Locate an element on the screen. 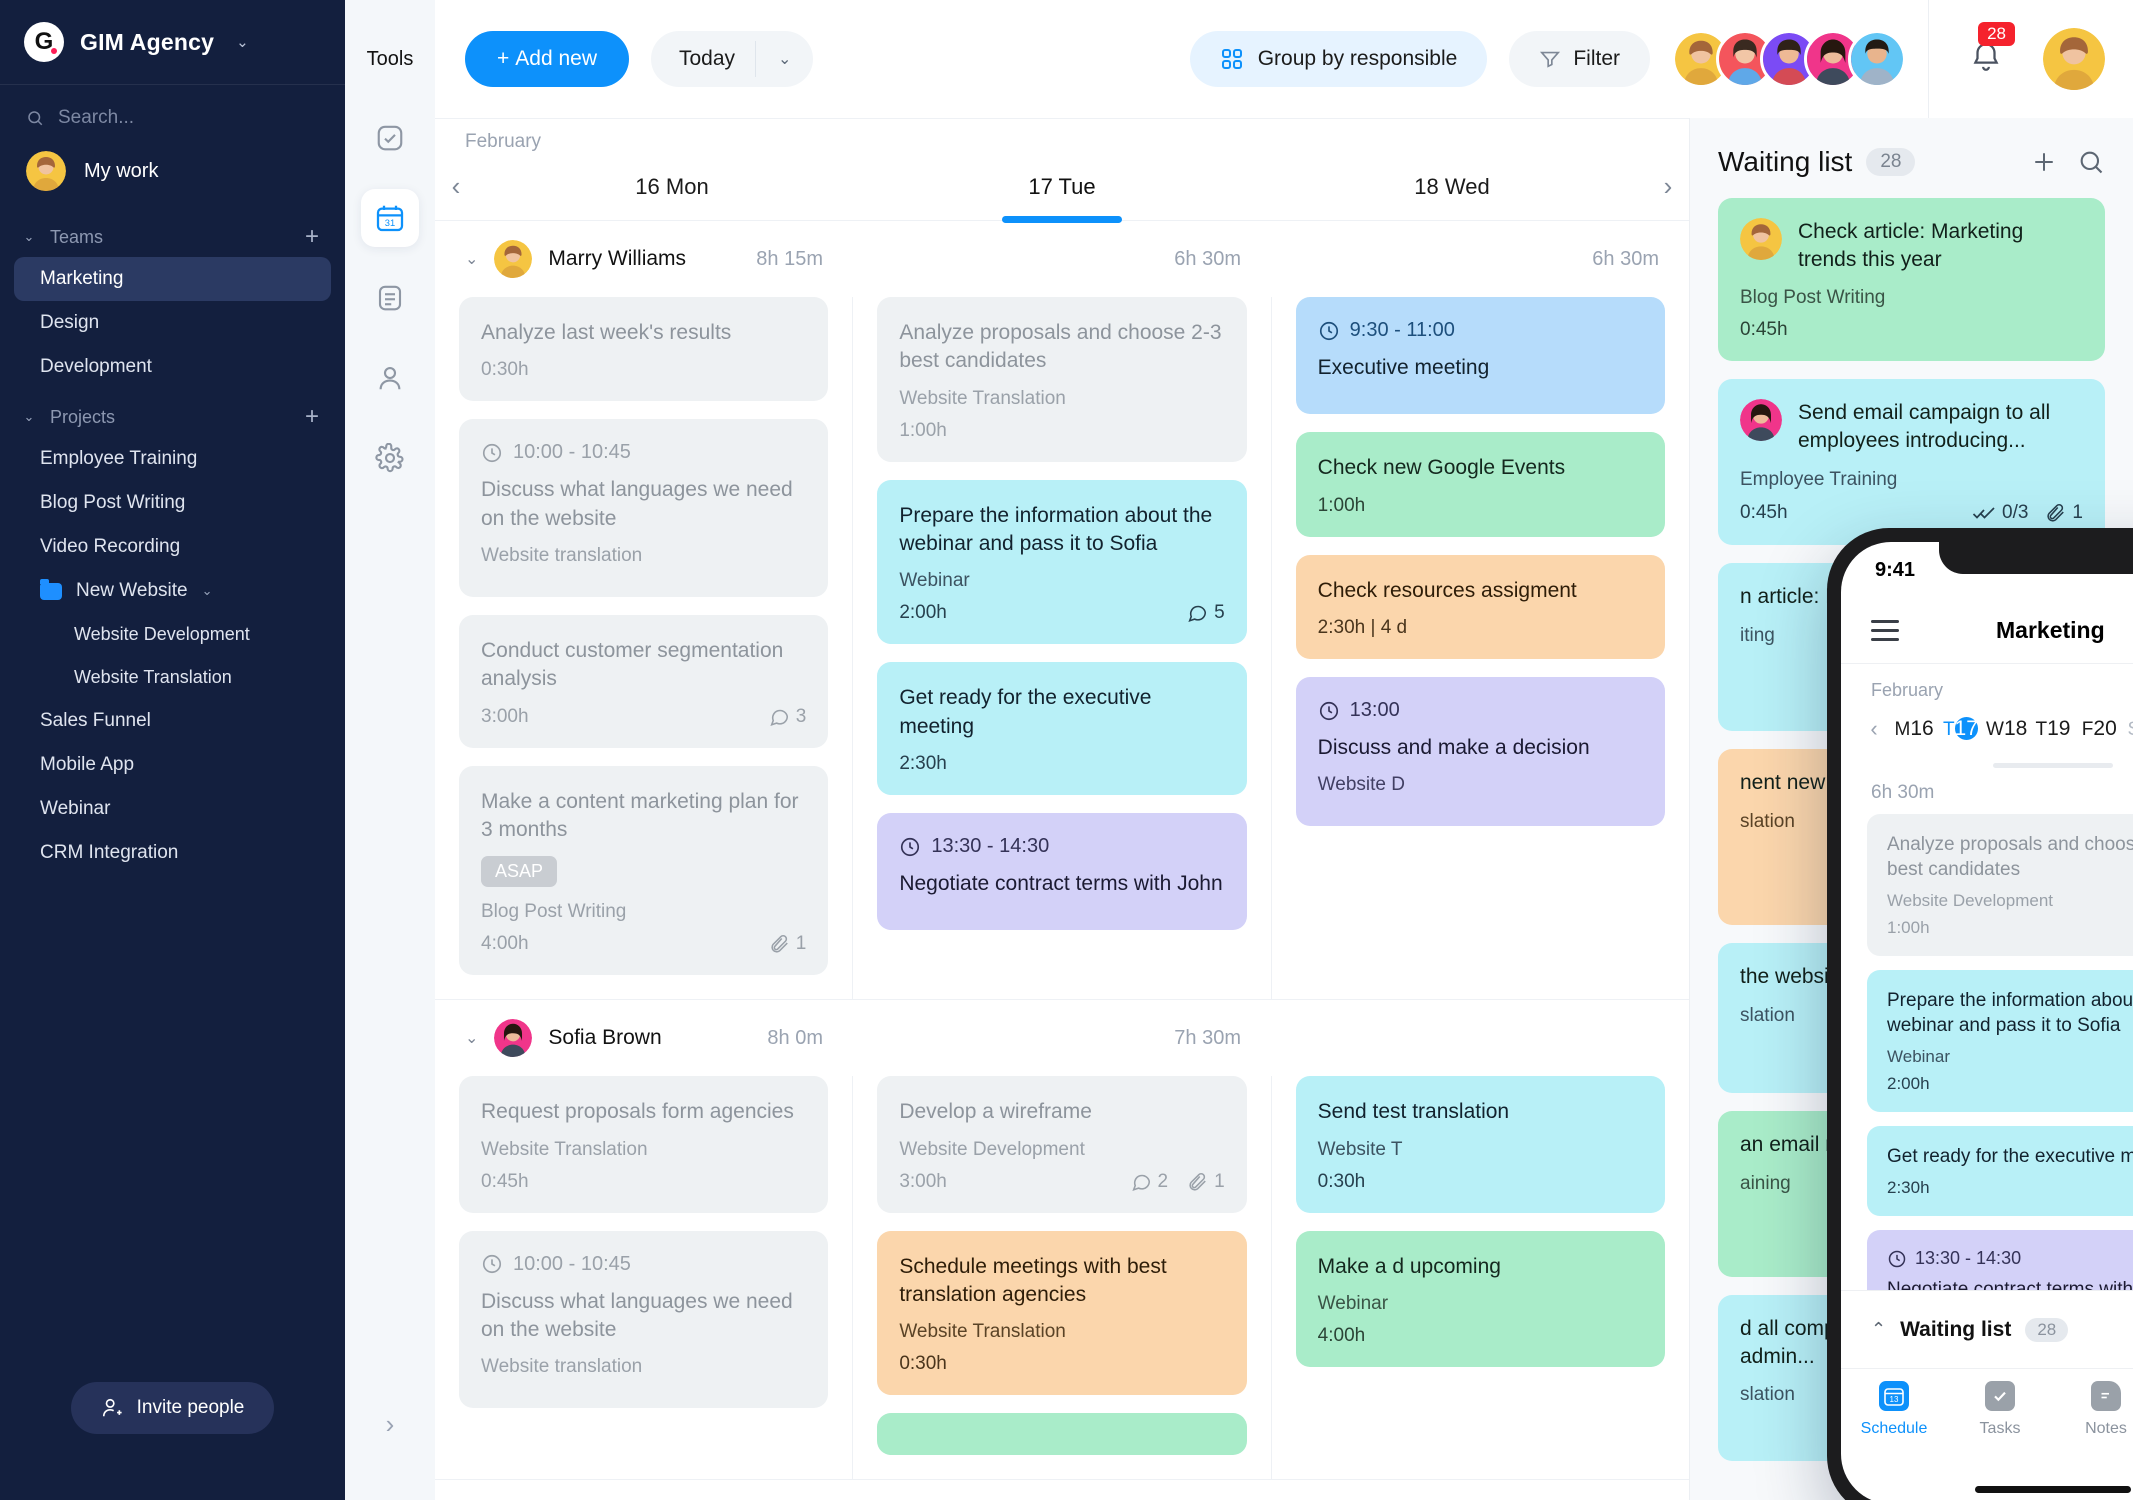 This screenshot has width=2133, height=1500. sidebar-item-website-translation: Website Translation is located at coordinates (172, 677).